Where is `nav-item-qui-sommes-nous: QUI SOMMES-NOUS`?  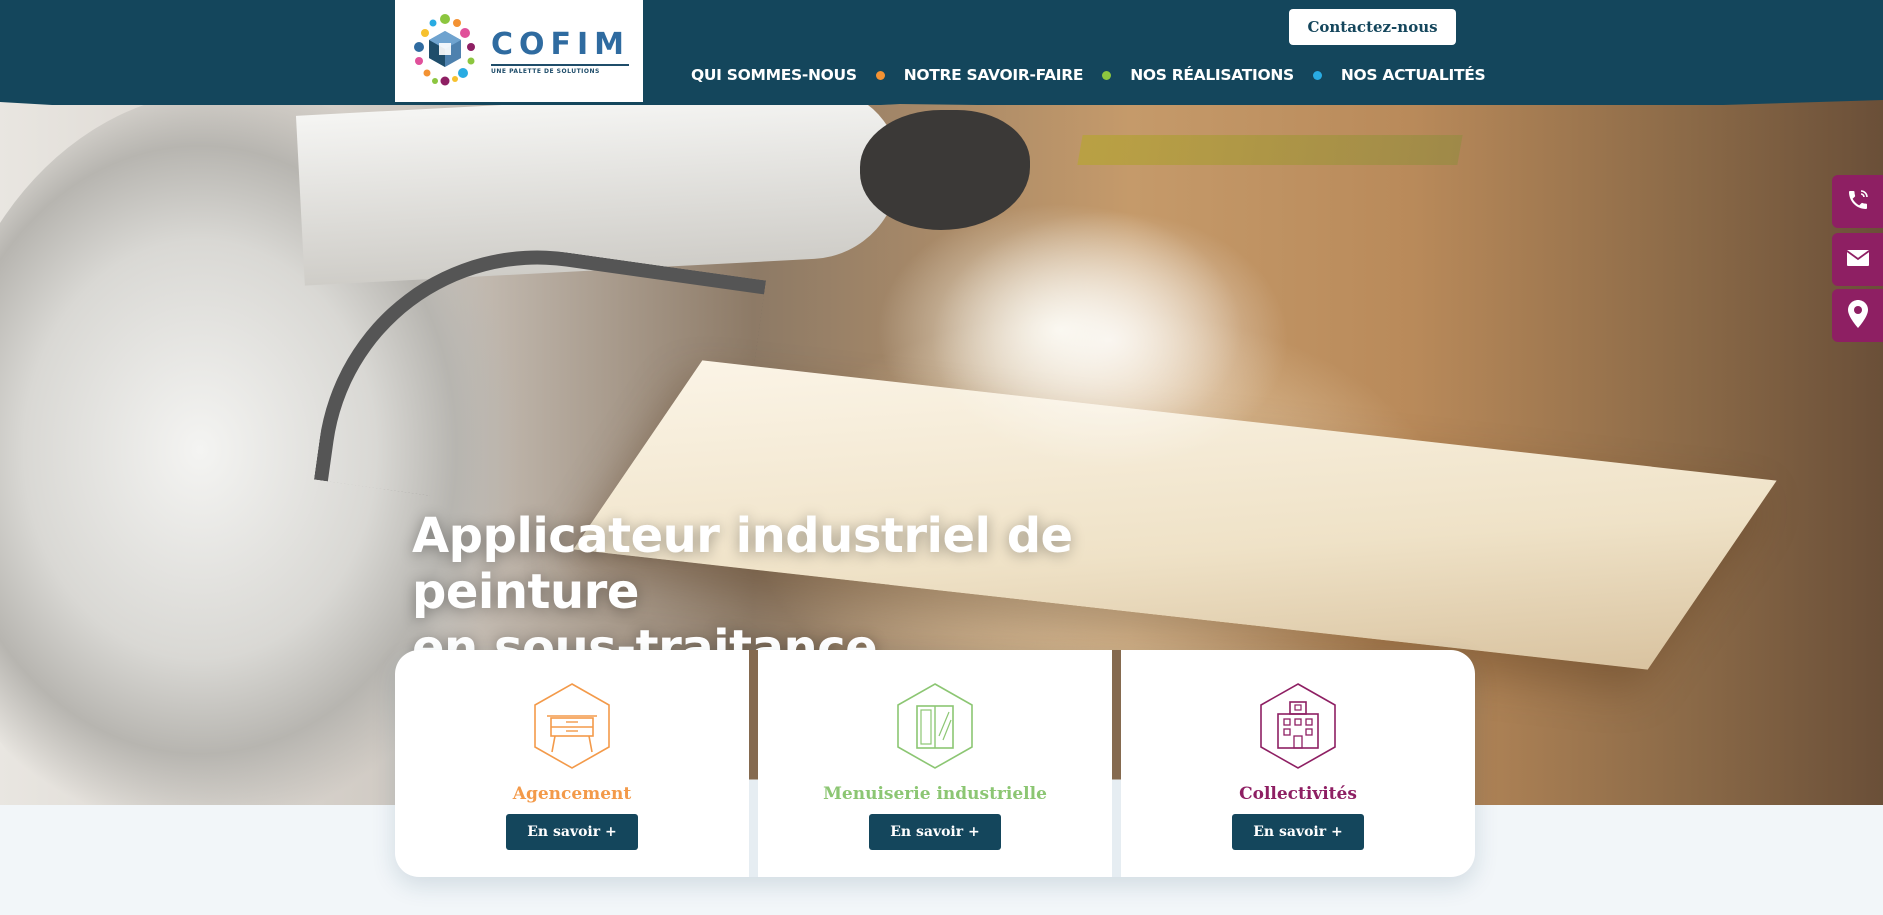 nav-item-qui-sommes-nous: QUI SOMMES-NOUS is located at coordinates (774, 75).